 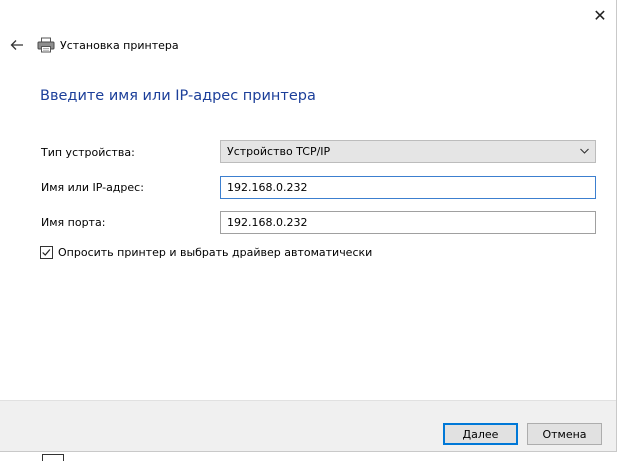 I want to click on back-arrow-icon, so click(x=17, y=45).